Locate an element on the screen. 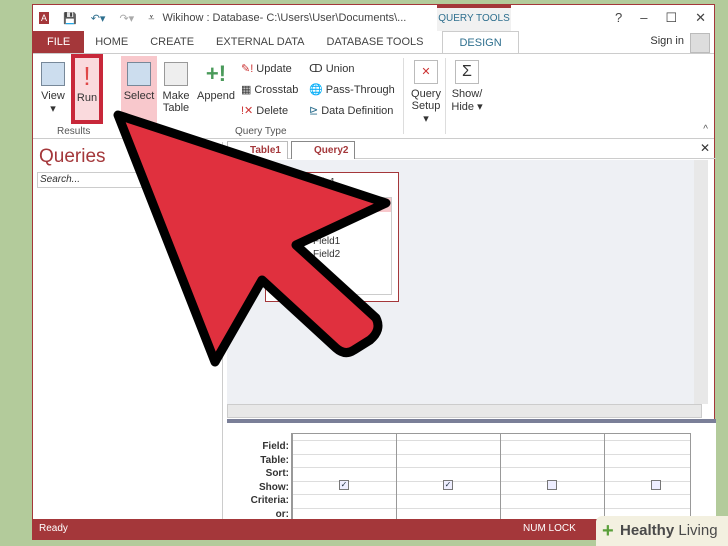  crosstab-icon: ▦ is located at coordinates (246, 90).